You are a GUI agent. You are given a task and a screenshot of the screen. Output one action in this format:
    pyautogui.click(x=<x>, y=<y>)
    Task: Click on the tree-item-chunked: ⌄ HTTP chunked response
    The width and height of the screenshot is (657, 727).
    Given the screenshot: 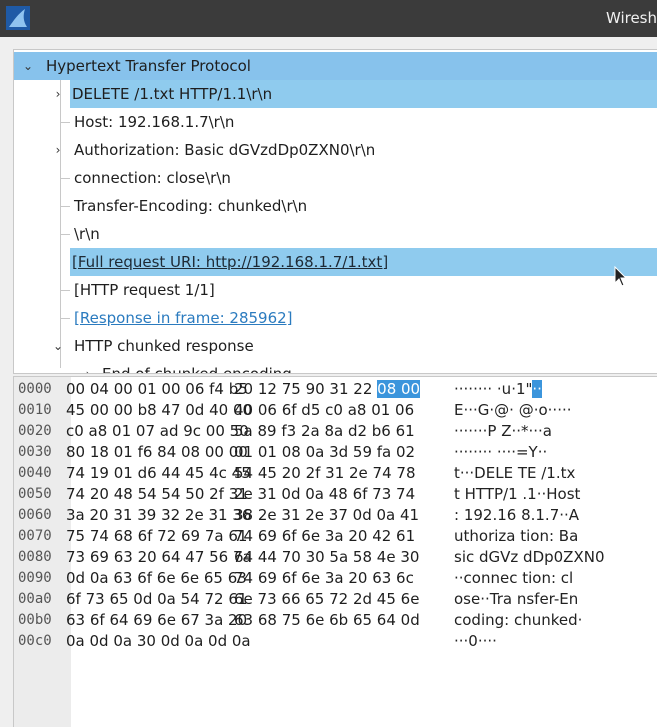 What is the action you would take?
    pyautogui.click(x=335, y=346)
    